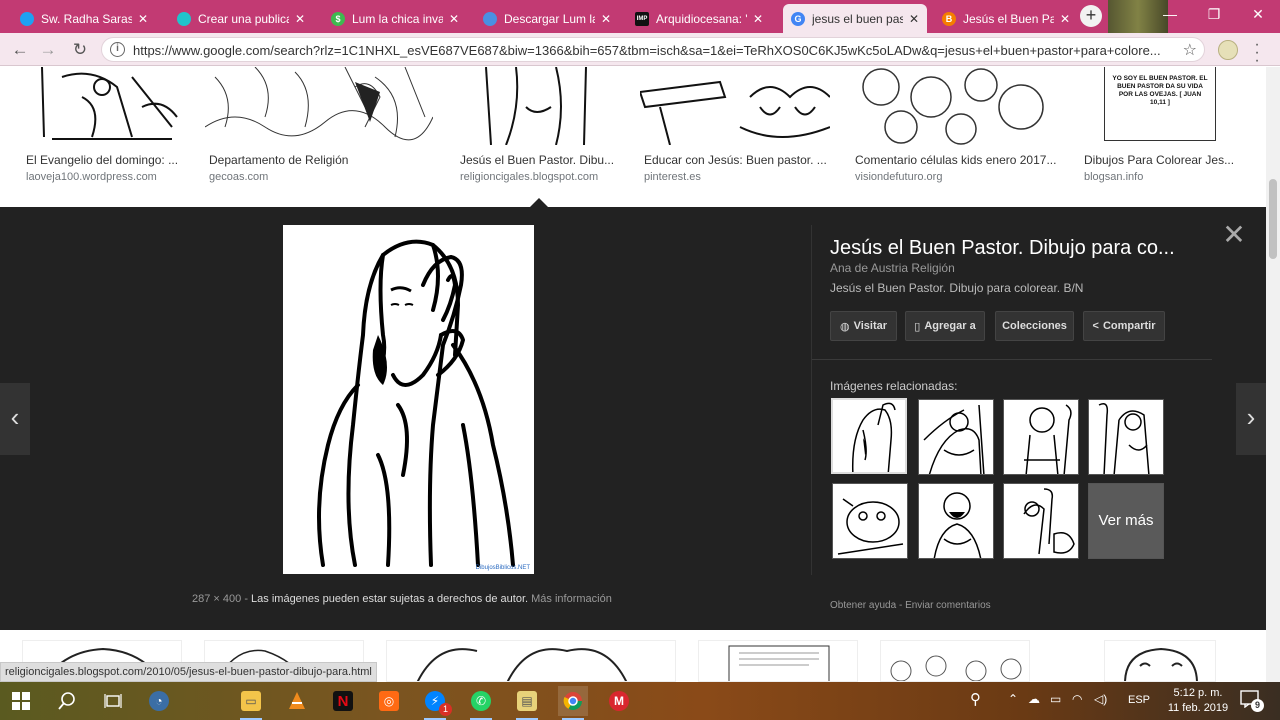 The width and height of the screenshot is (1280, 720). What do you see at coordinates (863, 605) in the screenshot?
I see `help-link: Obtener ayuda` at bounding box center [863, 605].